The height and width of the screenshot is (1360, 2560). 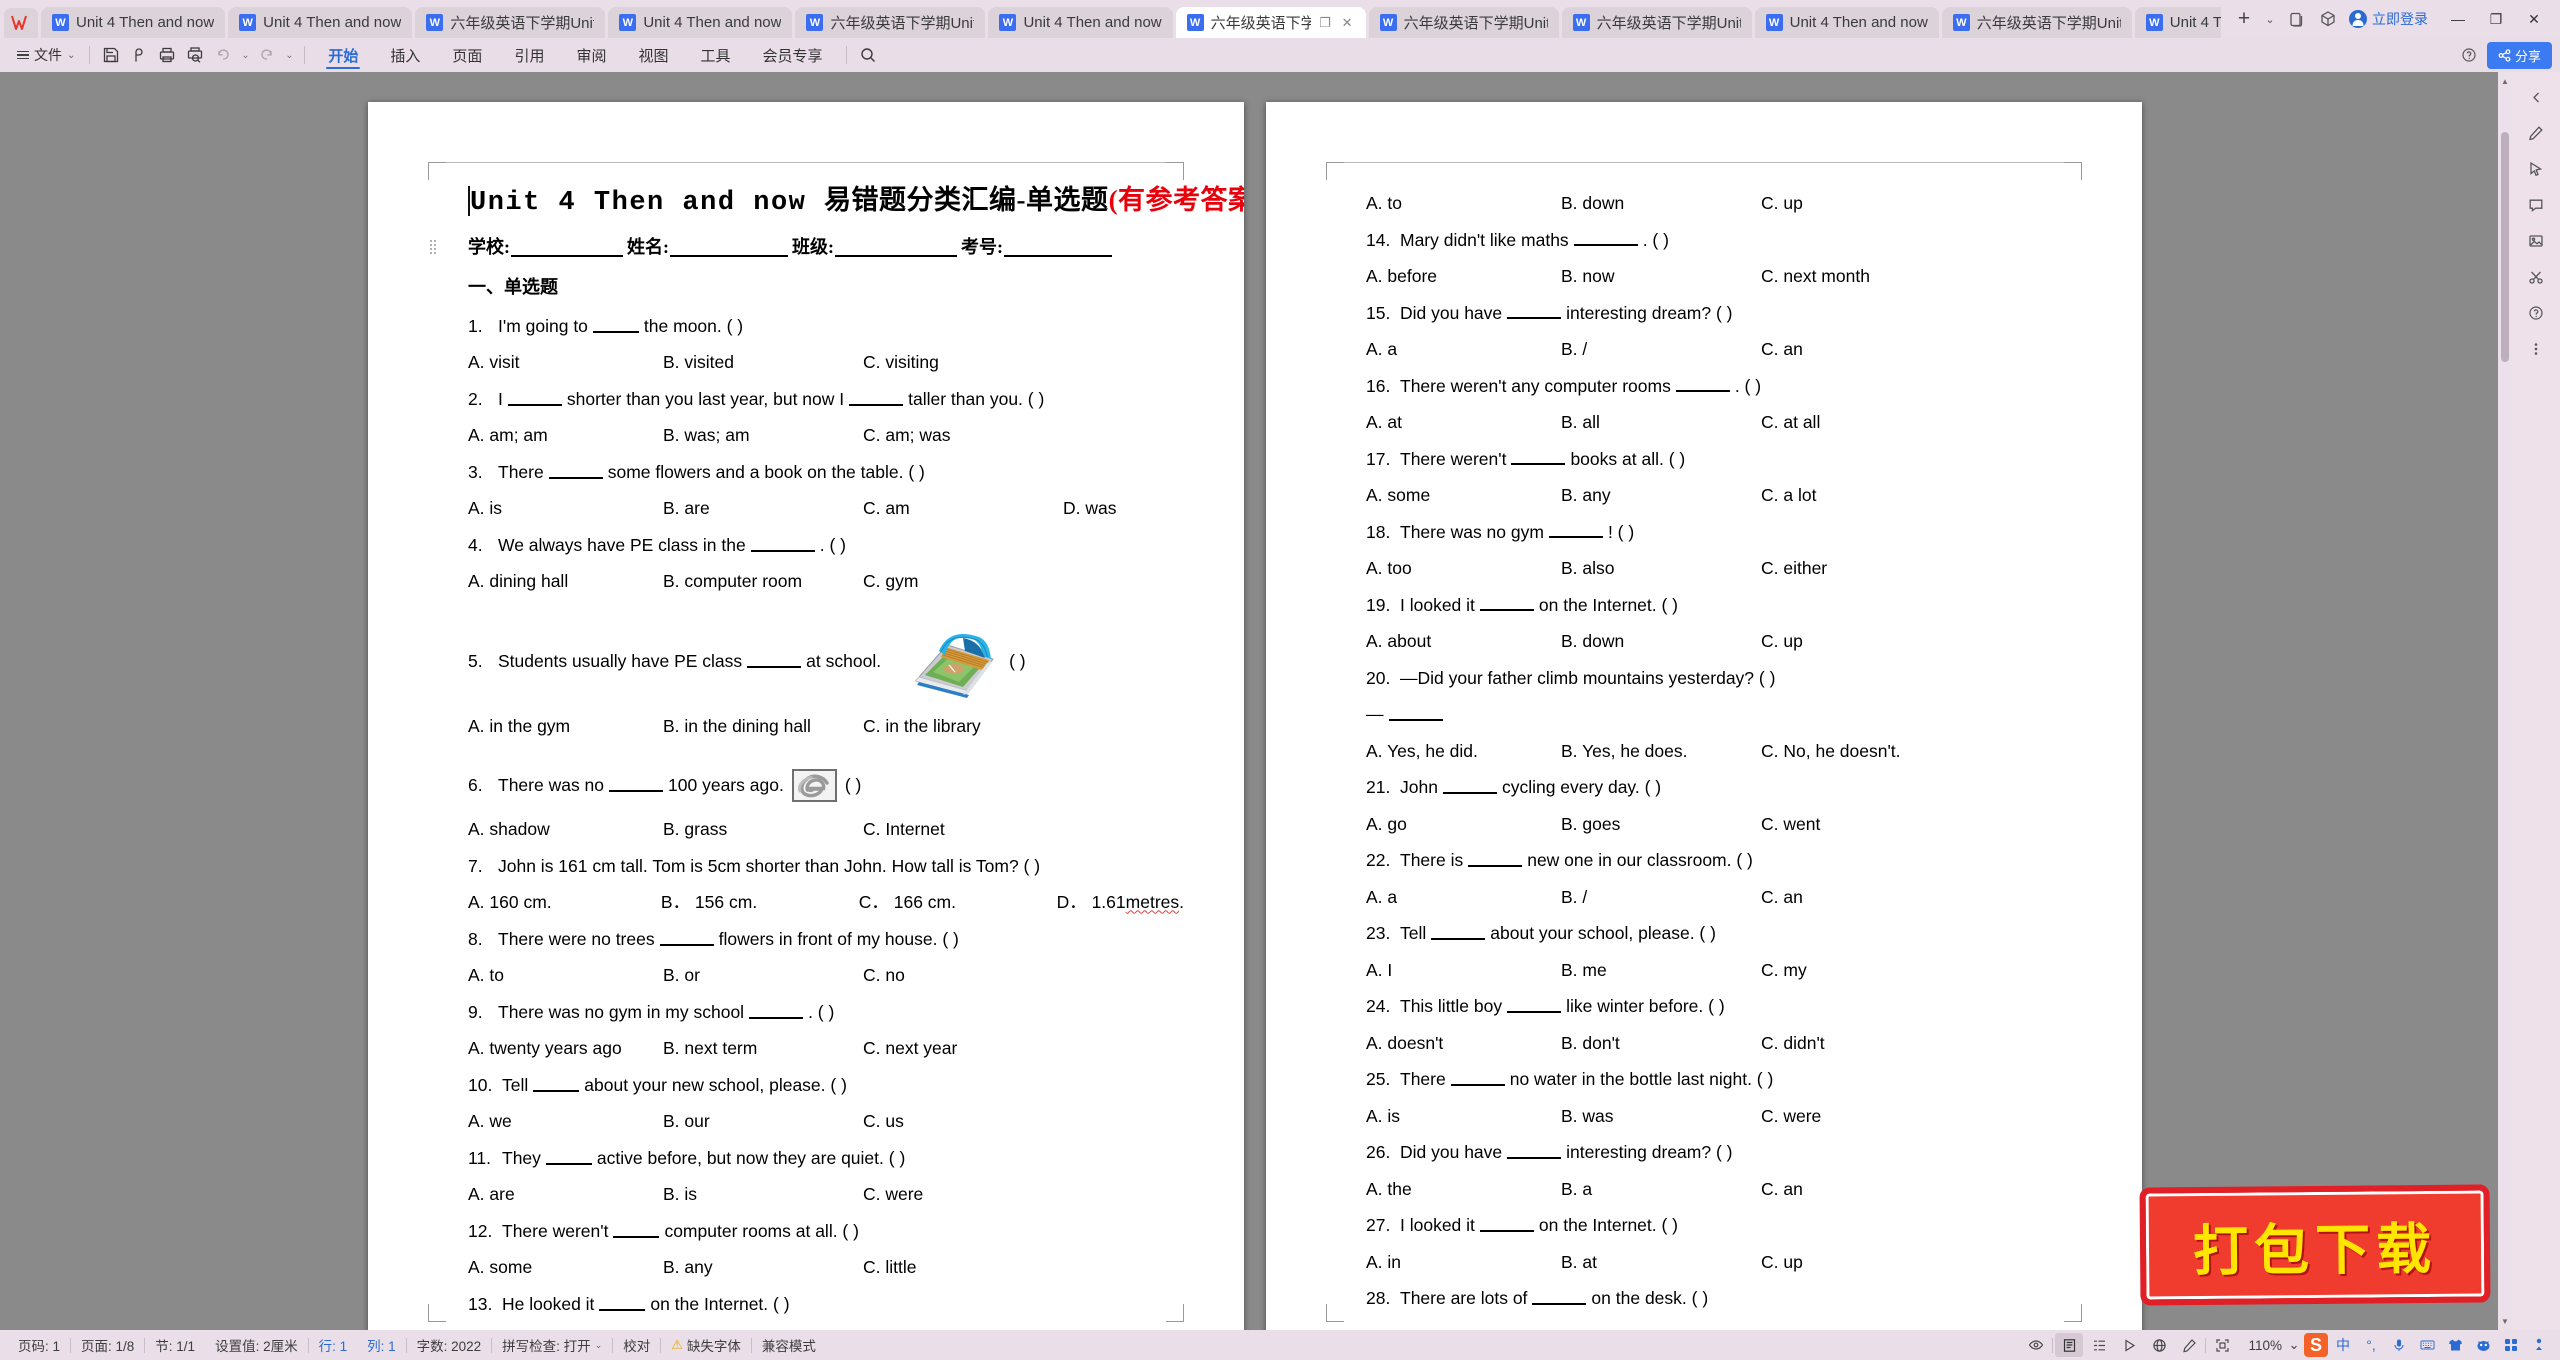 What do you see at coordinates (223, 55) in the screenshot?
I see `undo-icon` at bounding box center [223, 55].